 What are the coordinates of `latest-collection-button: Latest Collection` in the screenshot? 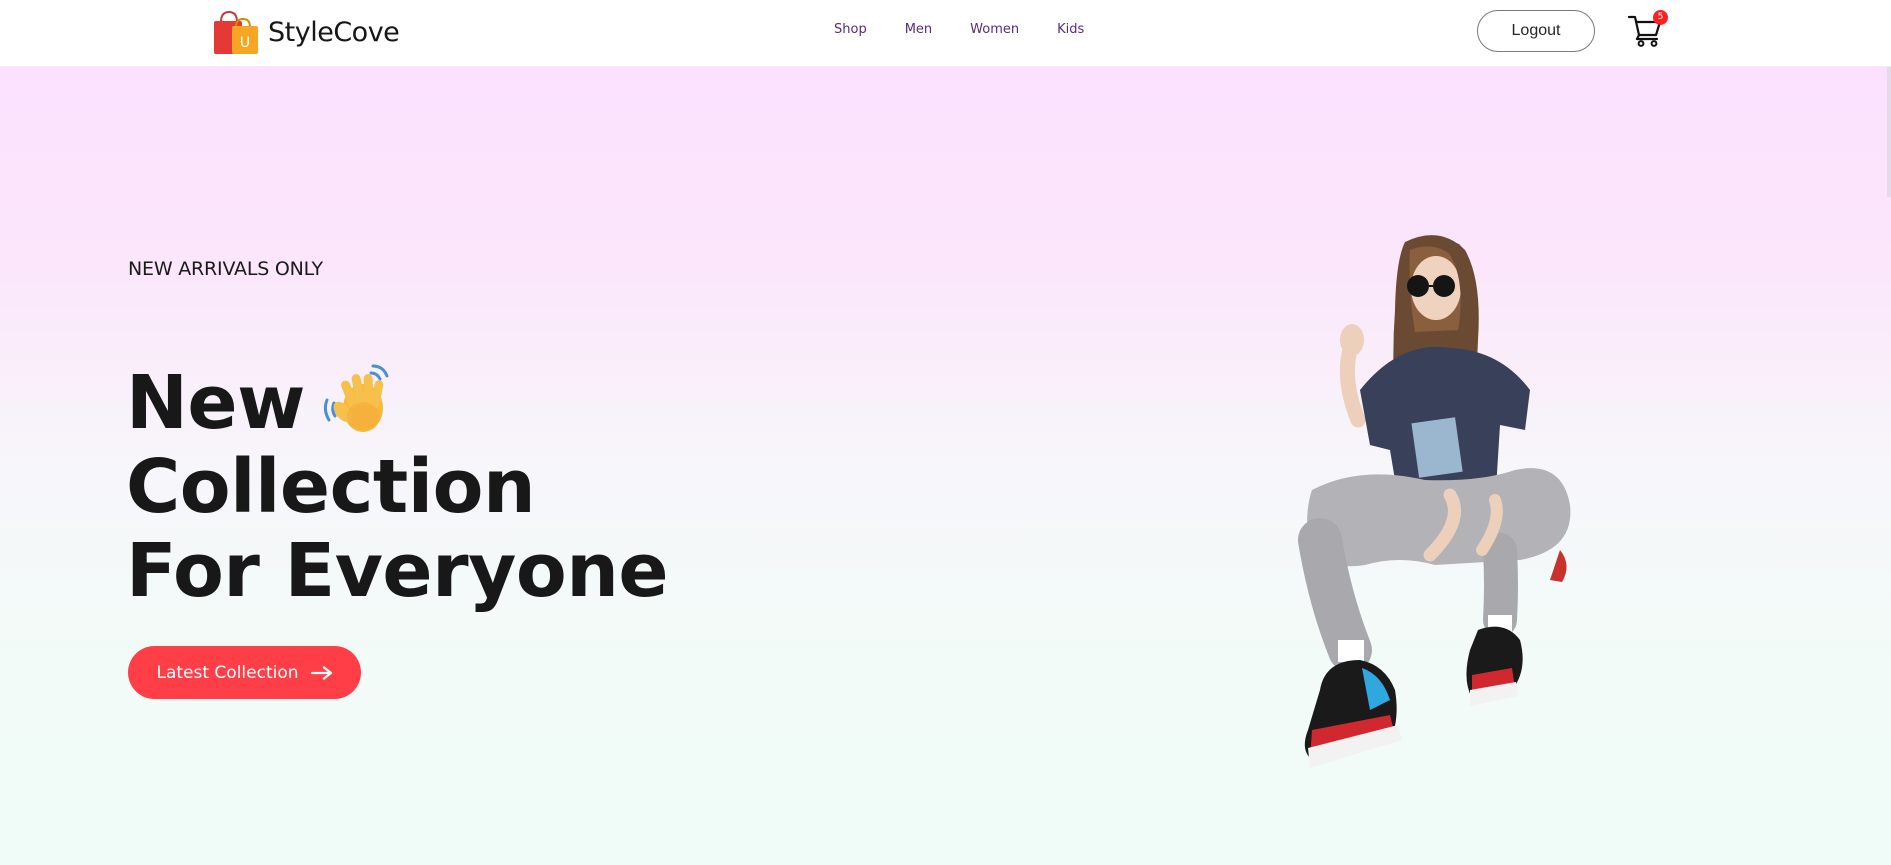 It's located at (244, 672).